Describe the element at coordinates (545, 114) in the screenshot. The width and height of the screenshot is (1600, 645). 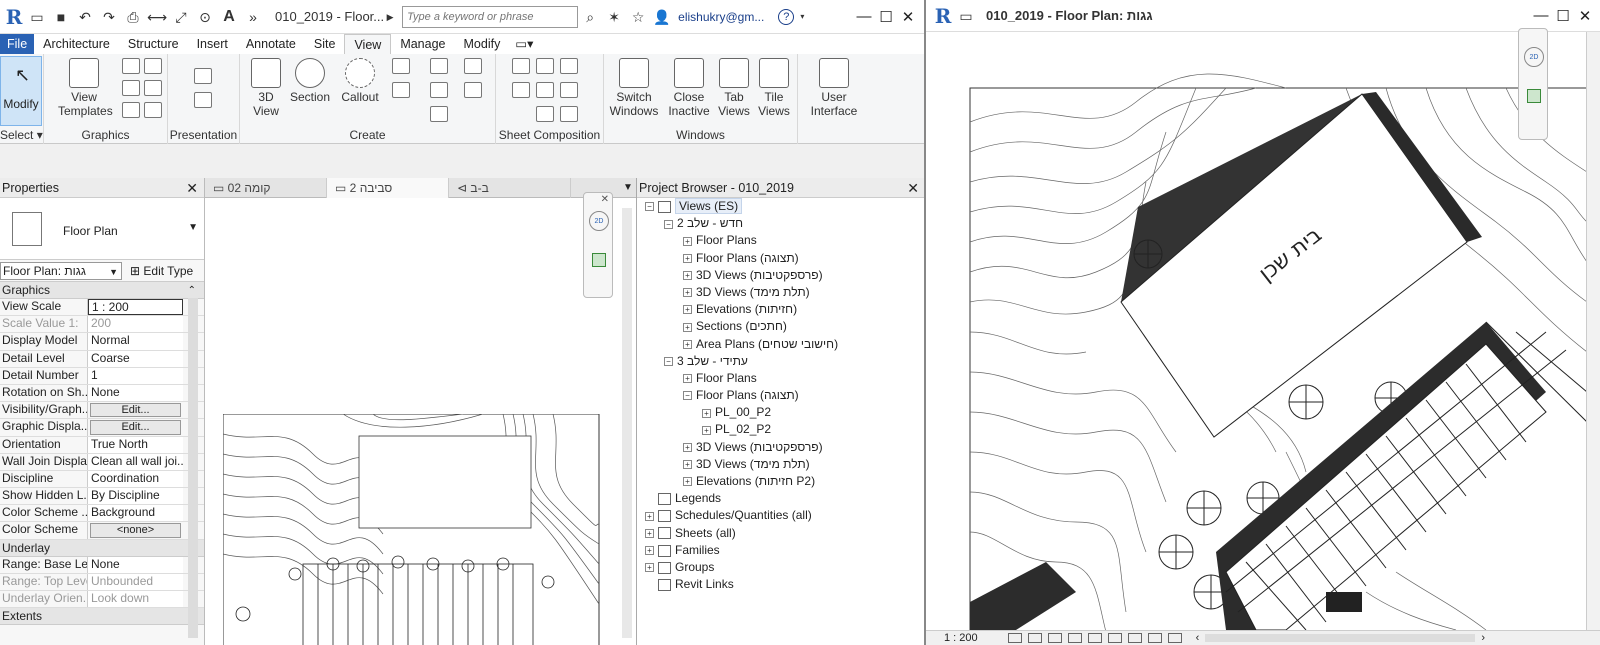
I see `view-reference-icon` at that location.